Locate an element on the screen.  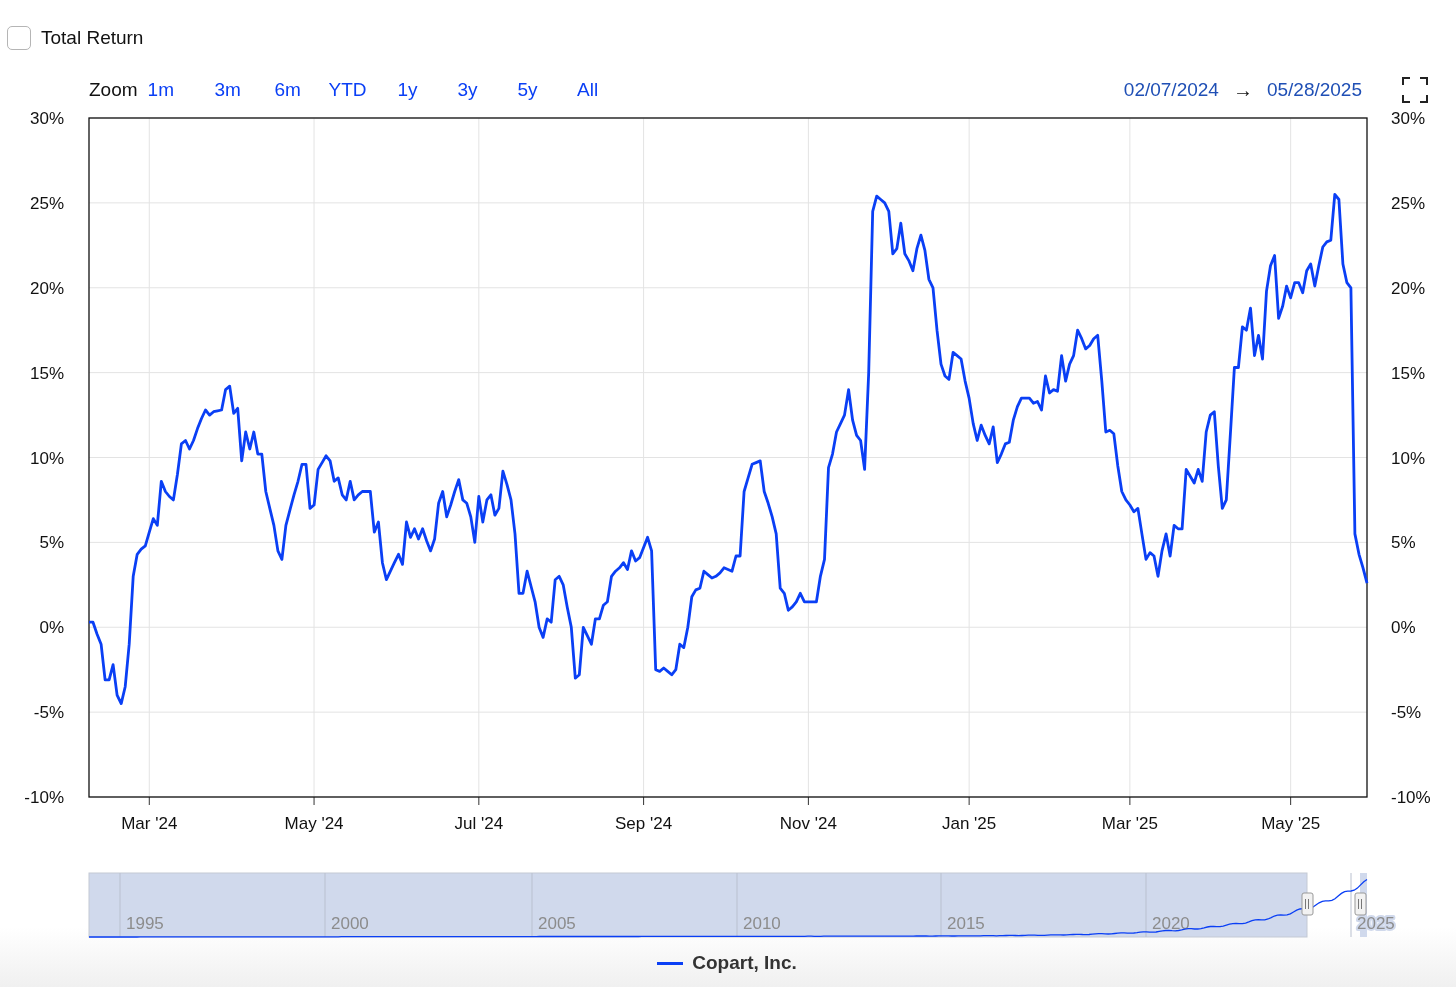
year-label: 2025 is located at coordinates (1376, 923).